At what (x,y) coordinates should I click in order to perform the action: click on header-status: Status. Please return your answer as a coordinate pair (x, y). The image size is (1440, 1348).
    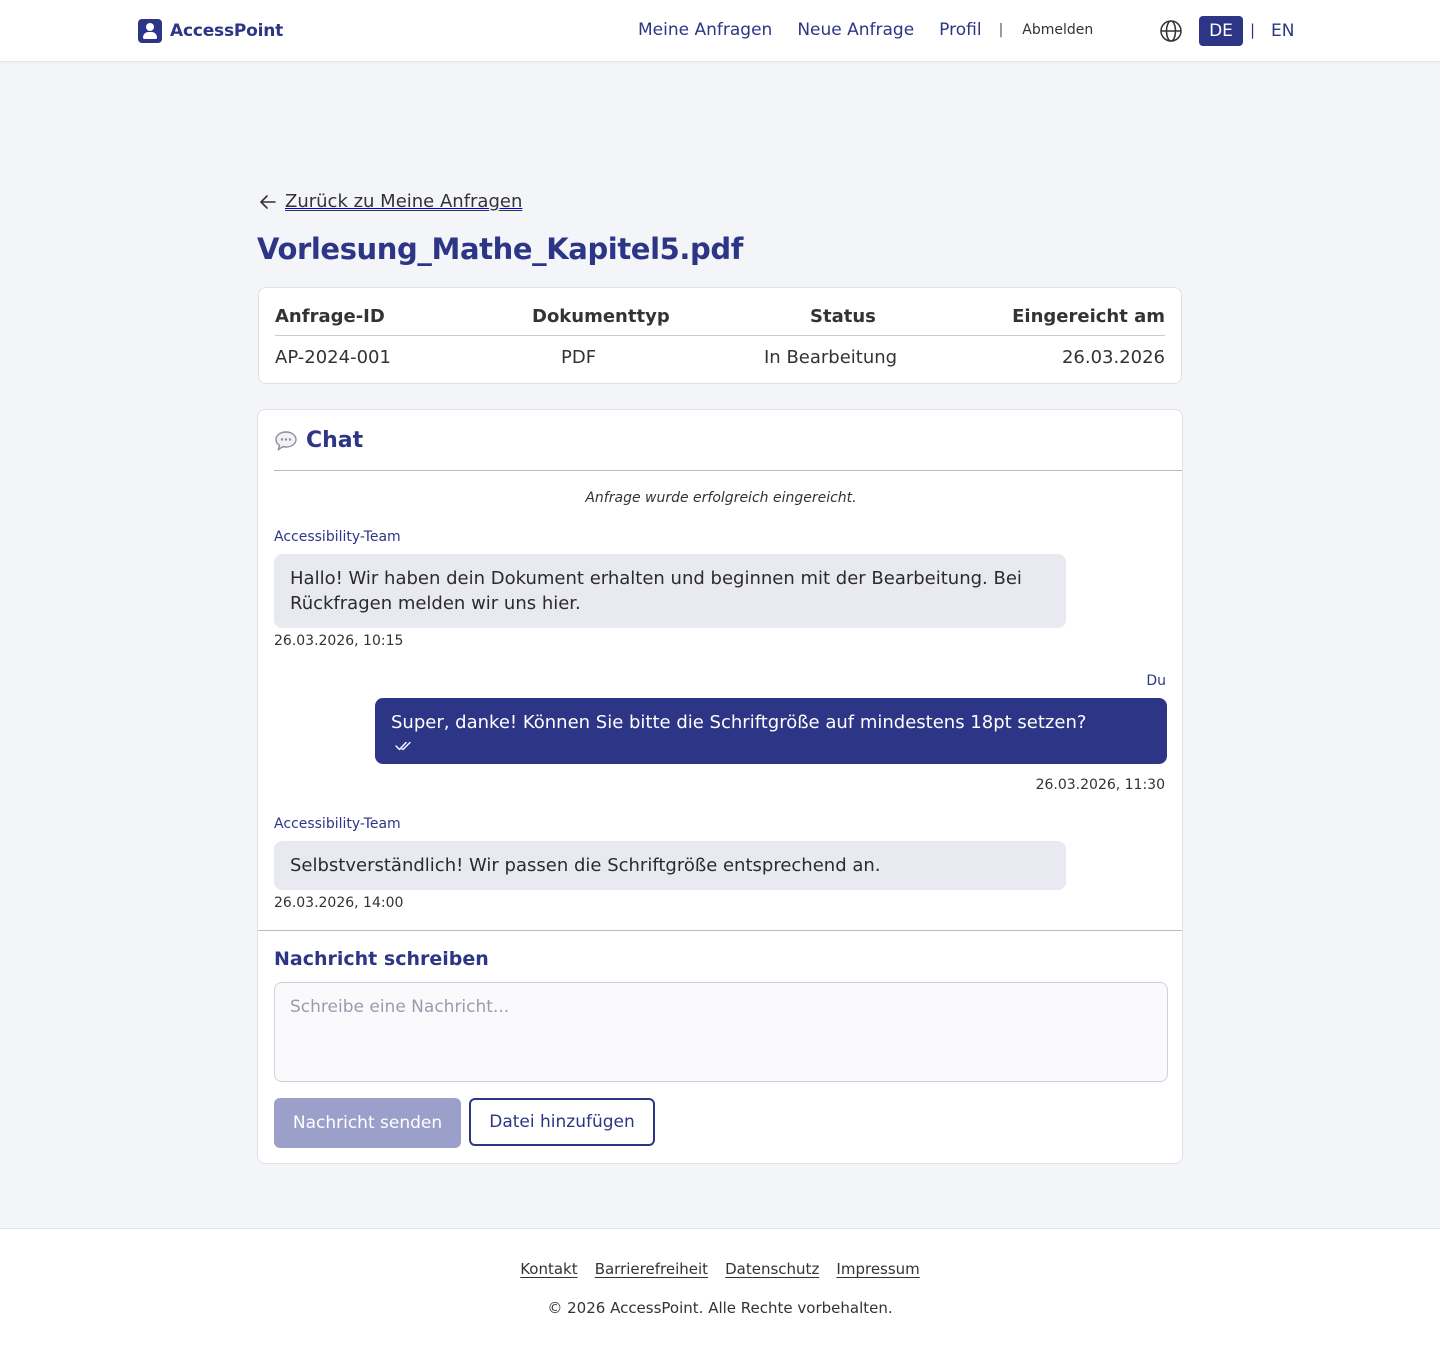
    Looking at the image, I should click on (843, 316).